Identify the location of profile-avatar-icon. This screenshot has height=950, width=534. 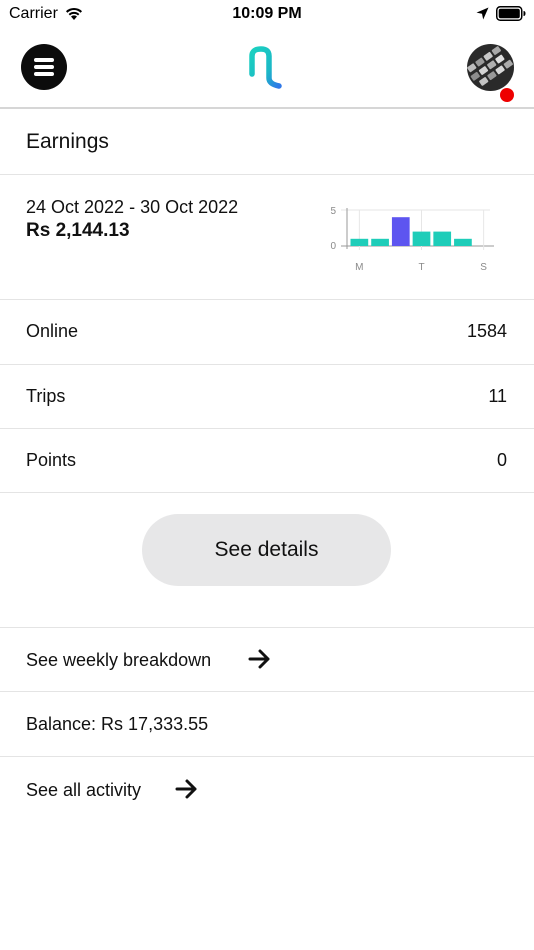
(490, 67).